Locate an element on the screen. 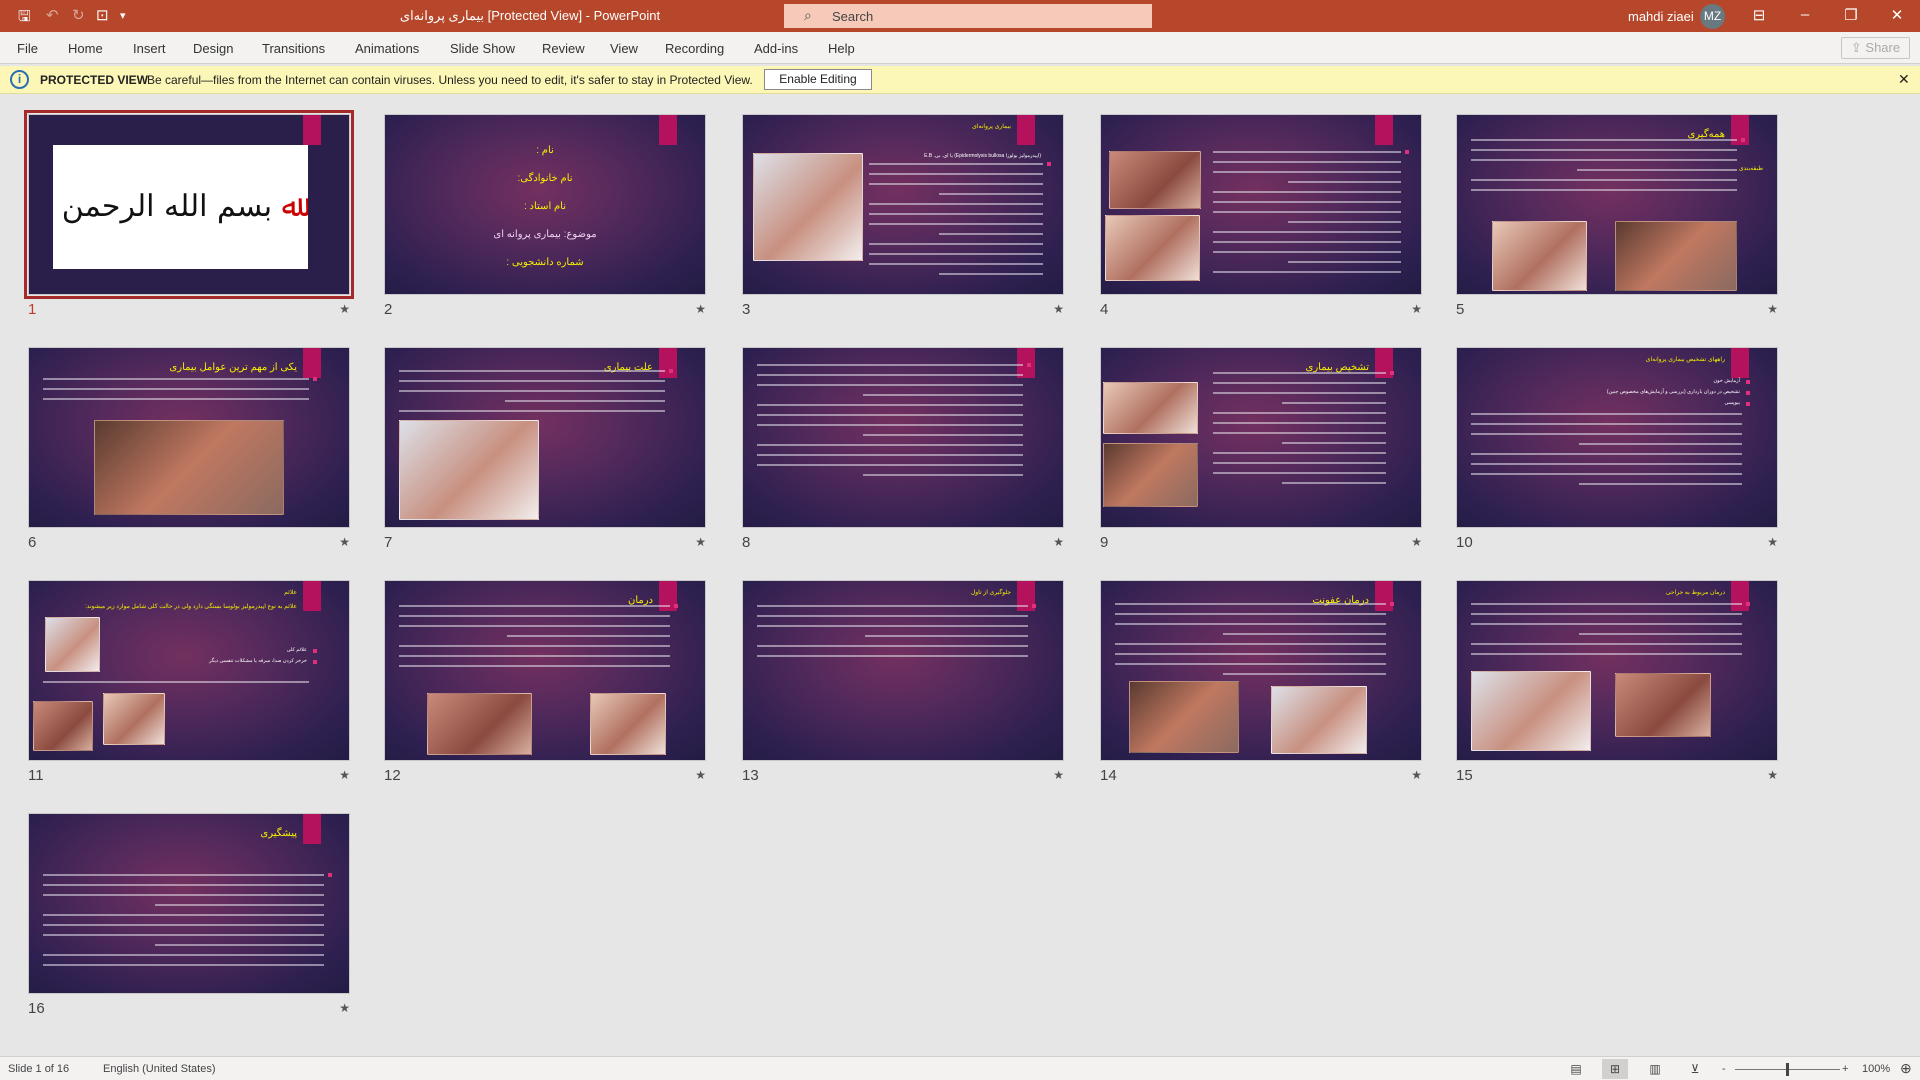  zoom-slider-thumb is located at coordinates (1787, 1069).